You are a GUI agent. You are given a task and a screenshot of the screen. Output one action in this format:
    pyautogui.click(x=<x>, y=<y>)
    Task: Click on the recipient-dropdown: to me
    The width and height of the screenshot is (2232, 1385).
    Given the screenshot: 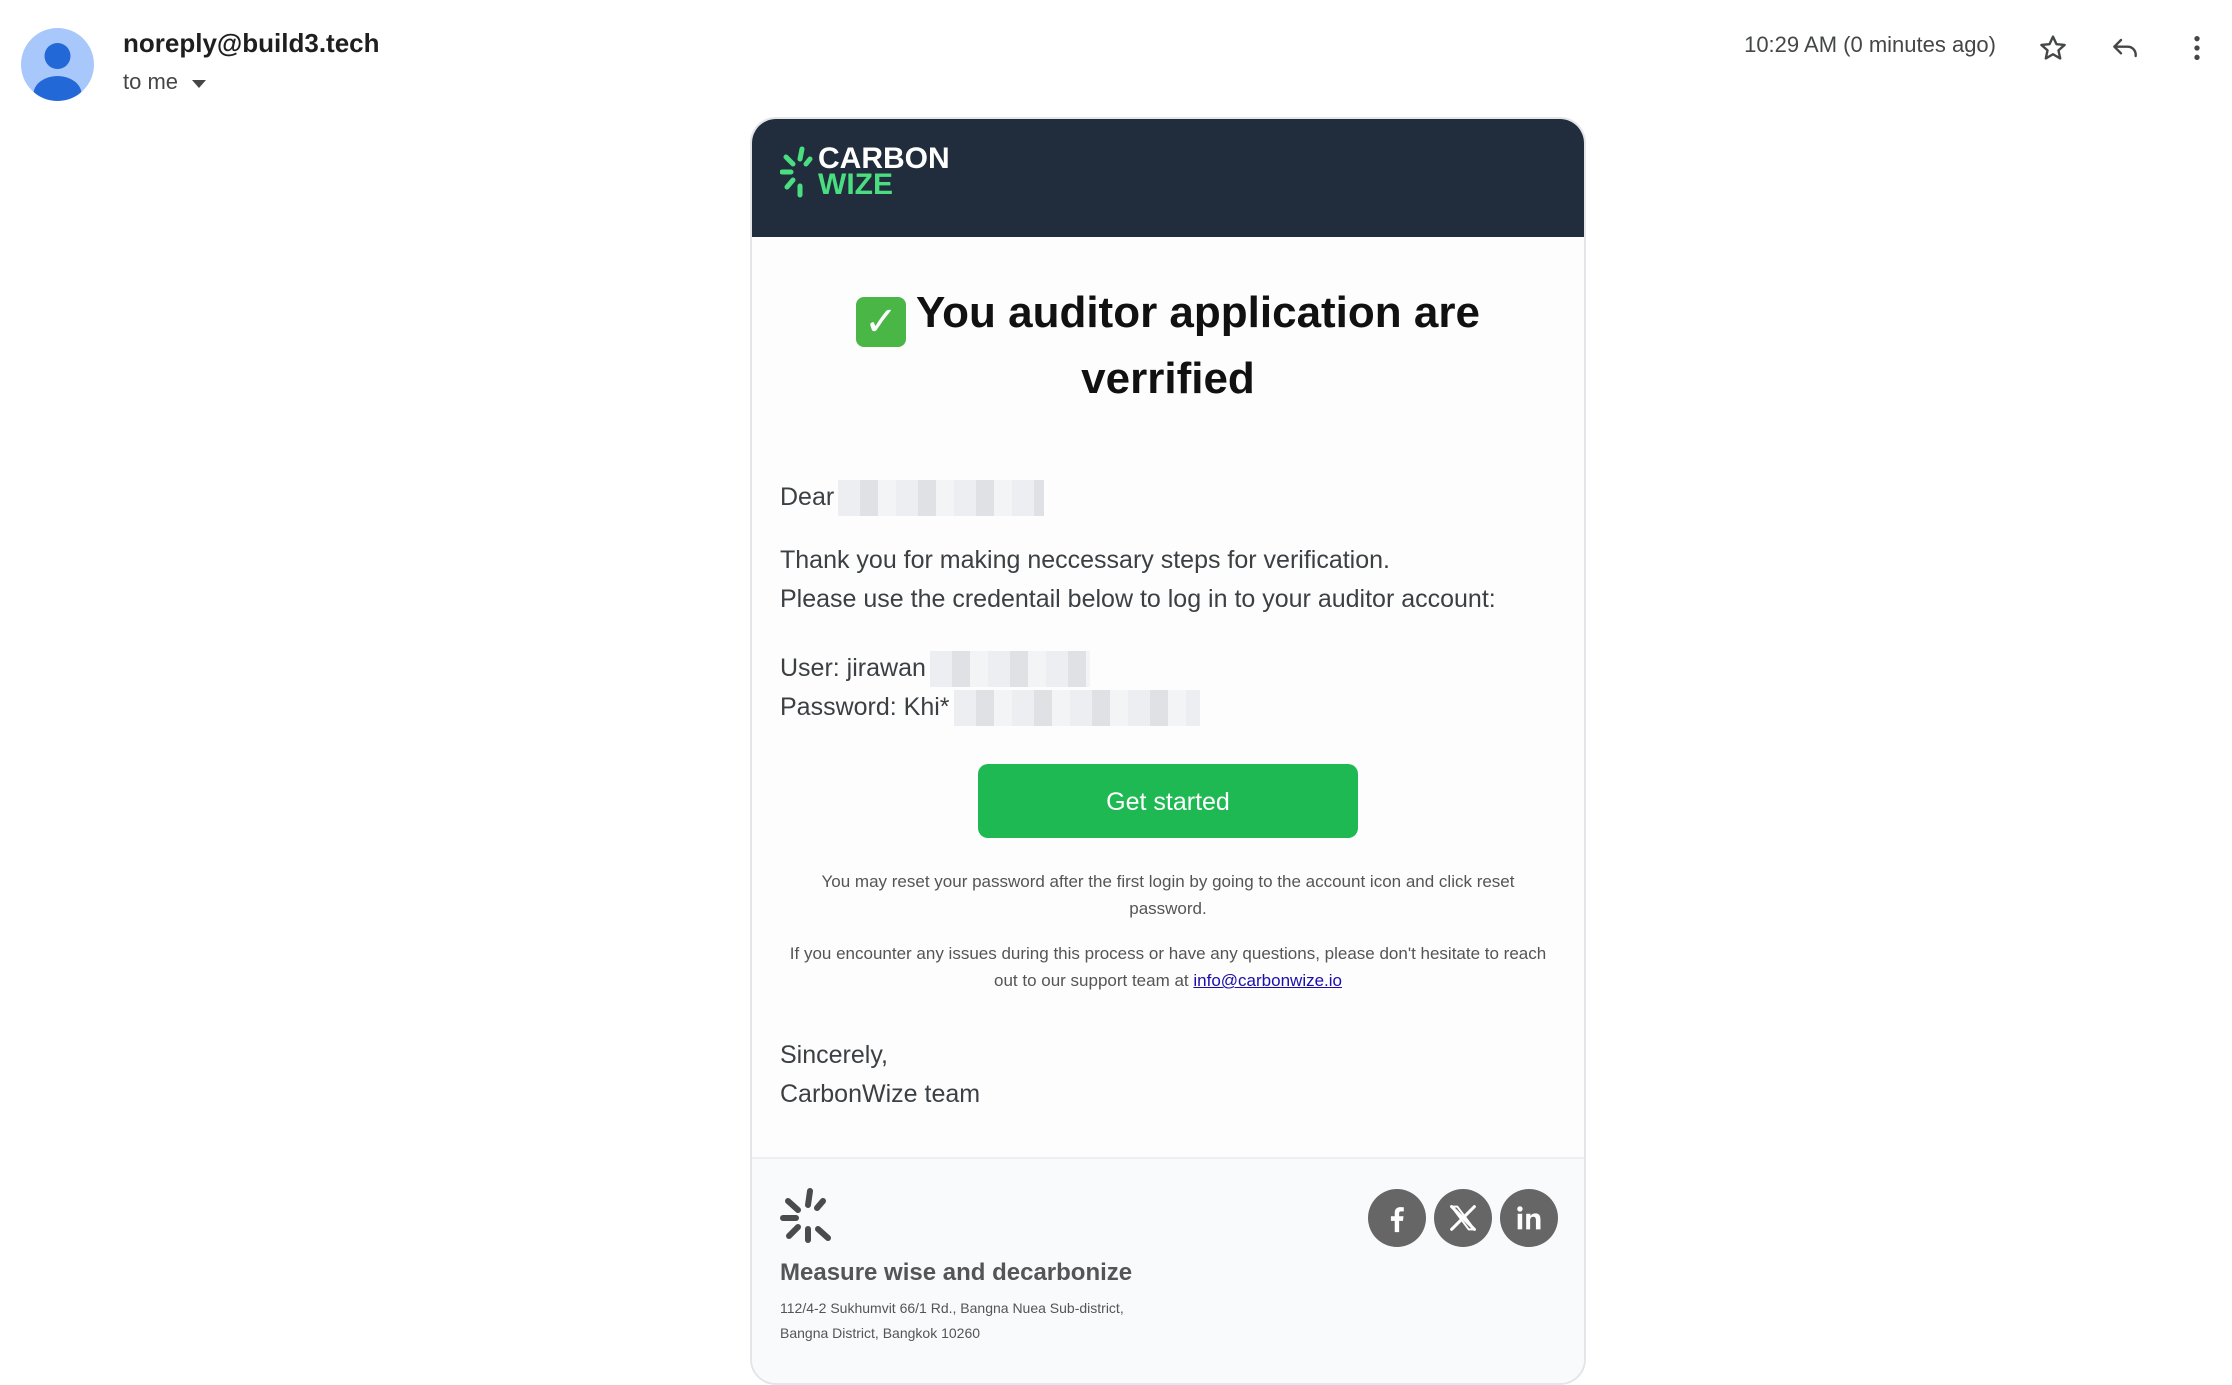 What is the action you would take?
    pyautogui.click(x=165, y=82)
    